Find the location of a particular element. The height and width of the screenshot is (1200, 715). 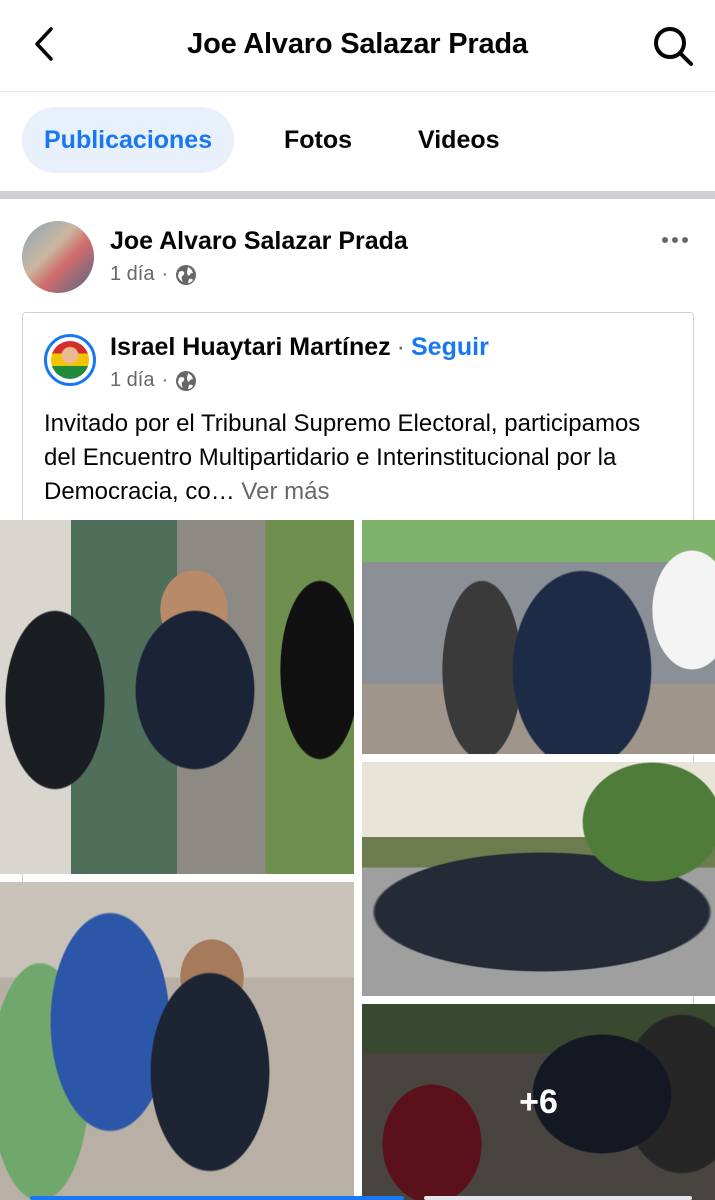

shared-post-meta: 1 día · is located at coordinates (153, 380).